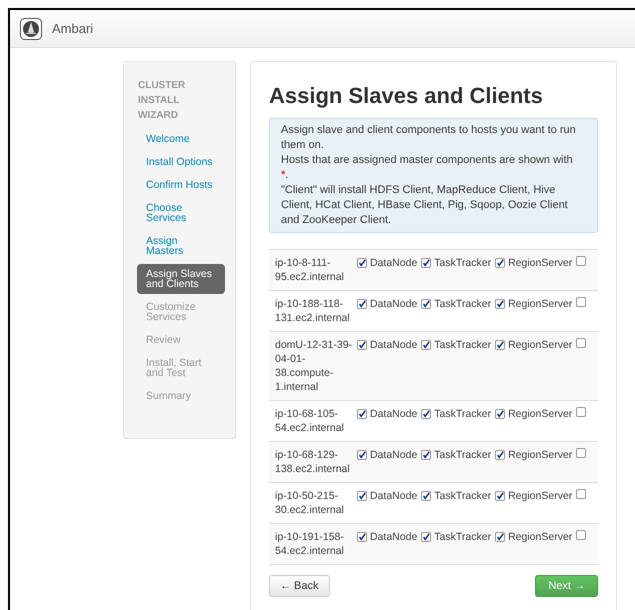 The height and width of the screenshot is (610, 635). Describe the element at coordinates (181, 213) in the screenshot. I see `wizard-step: Choose Services` at that location.